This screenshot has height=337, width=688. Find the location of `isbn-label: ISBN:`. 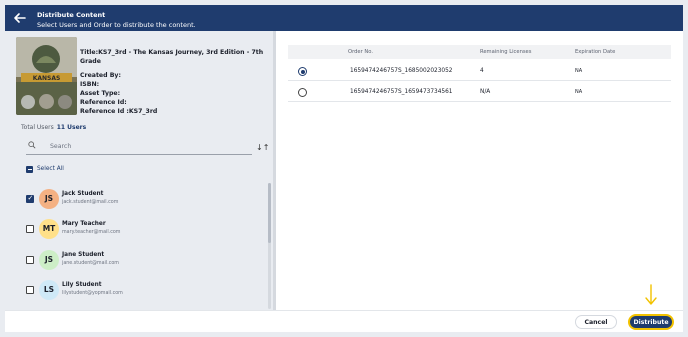

isbn-label: ISBN: is located at coordinates (90, 84).